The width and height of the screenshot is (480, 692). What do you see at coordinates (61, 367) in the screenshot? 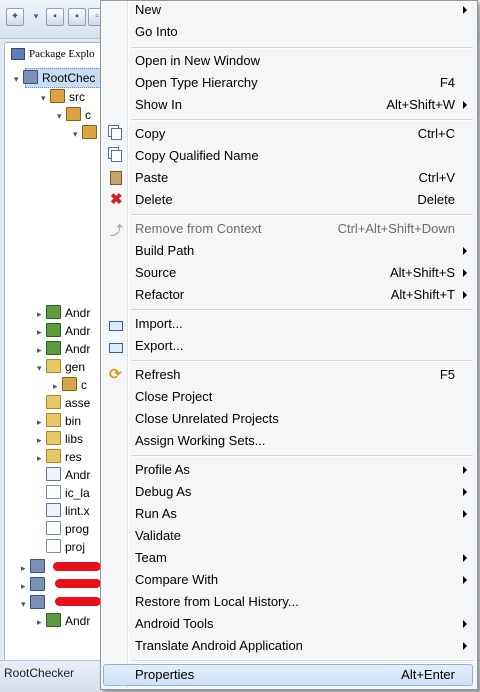
I see `tree-item-gen: ▾ gen` at bounding box center [61, 367].